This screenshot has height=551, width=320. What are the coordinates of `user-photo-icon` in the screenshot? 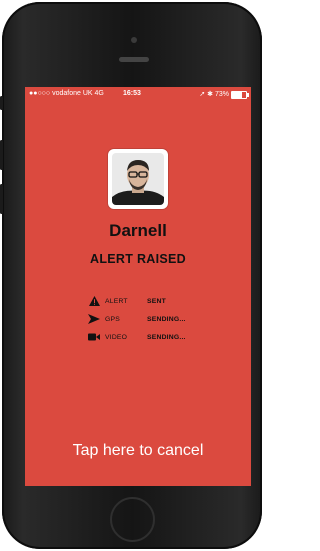 It's located at (138, 179).